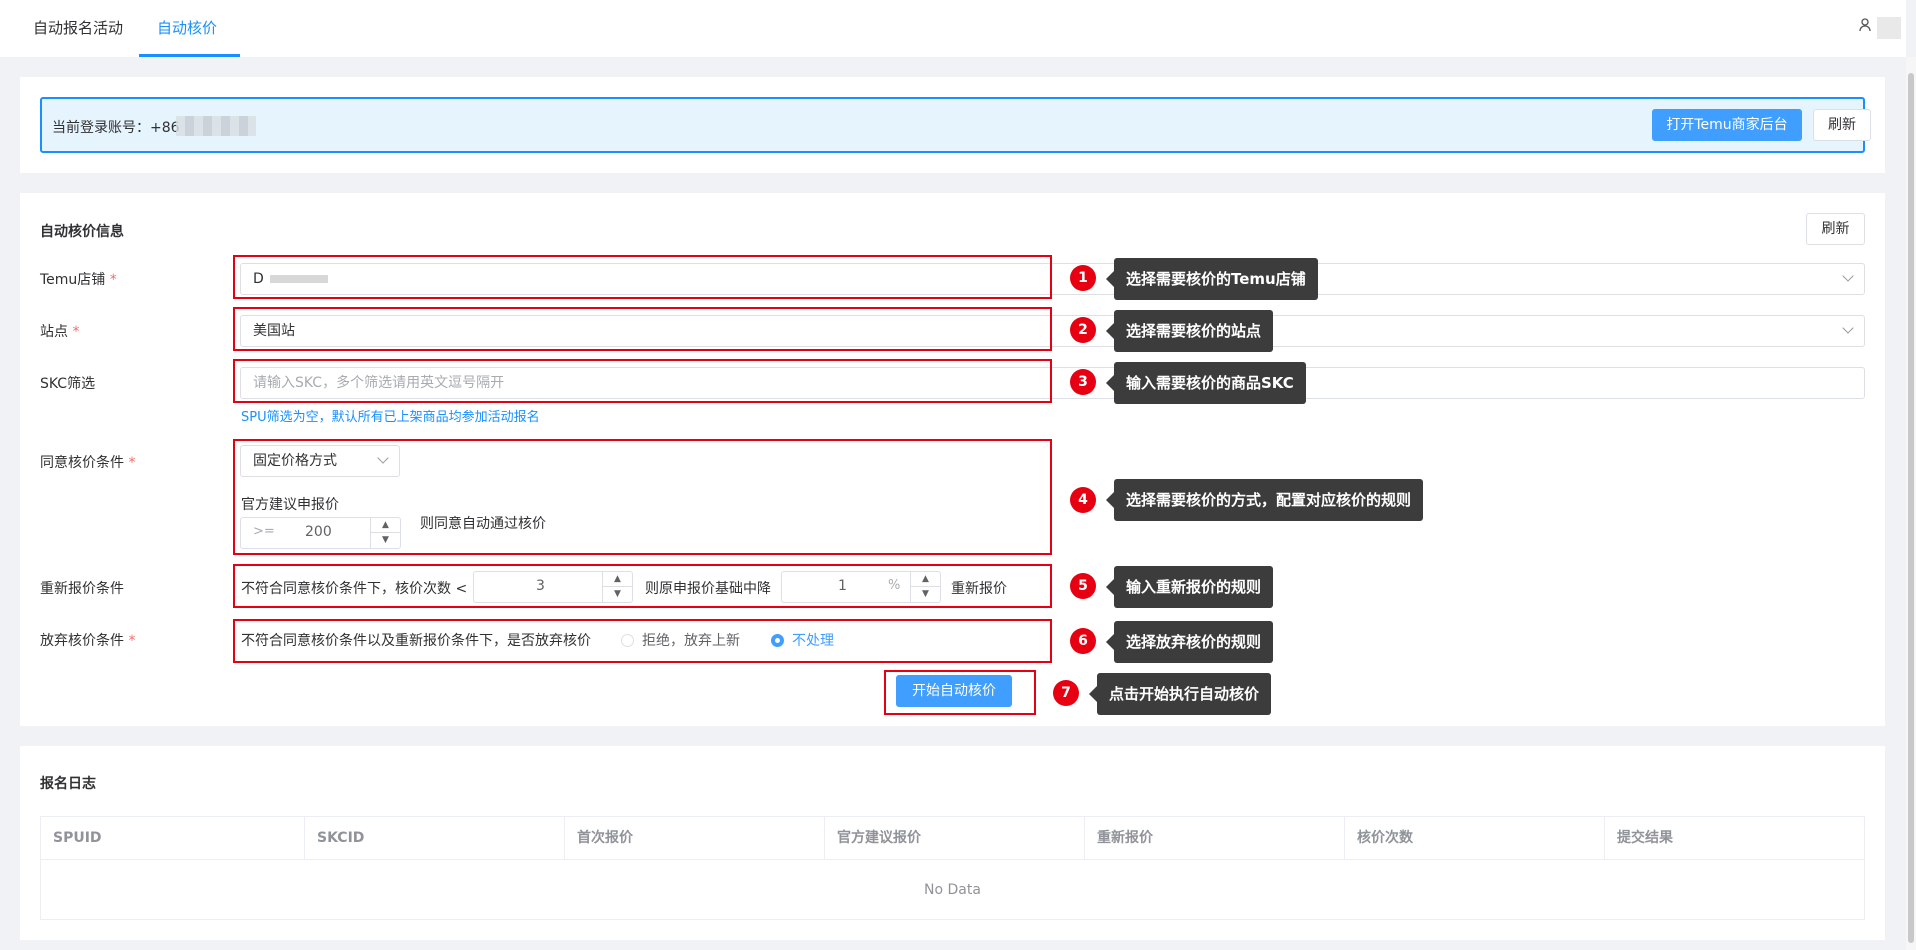 Image resolution: width=1916 pixels, height=950 pixels. Describe the element at coordinates (1889, 28) in the screenshot. I see `user-name-redacted` at that location.